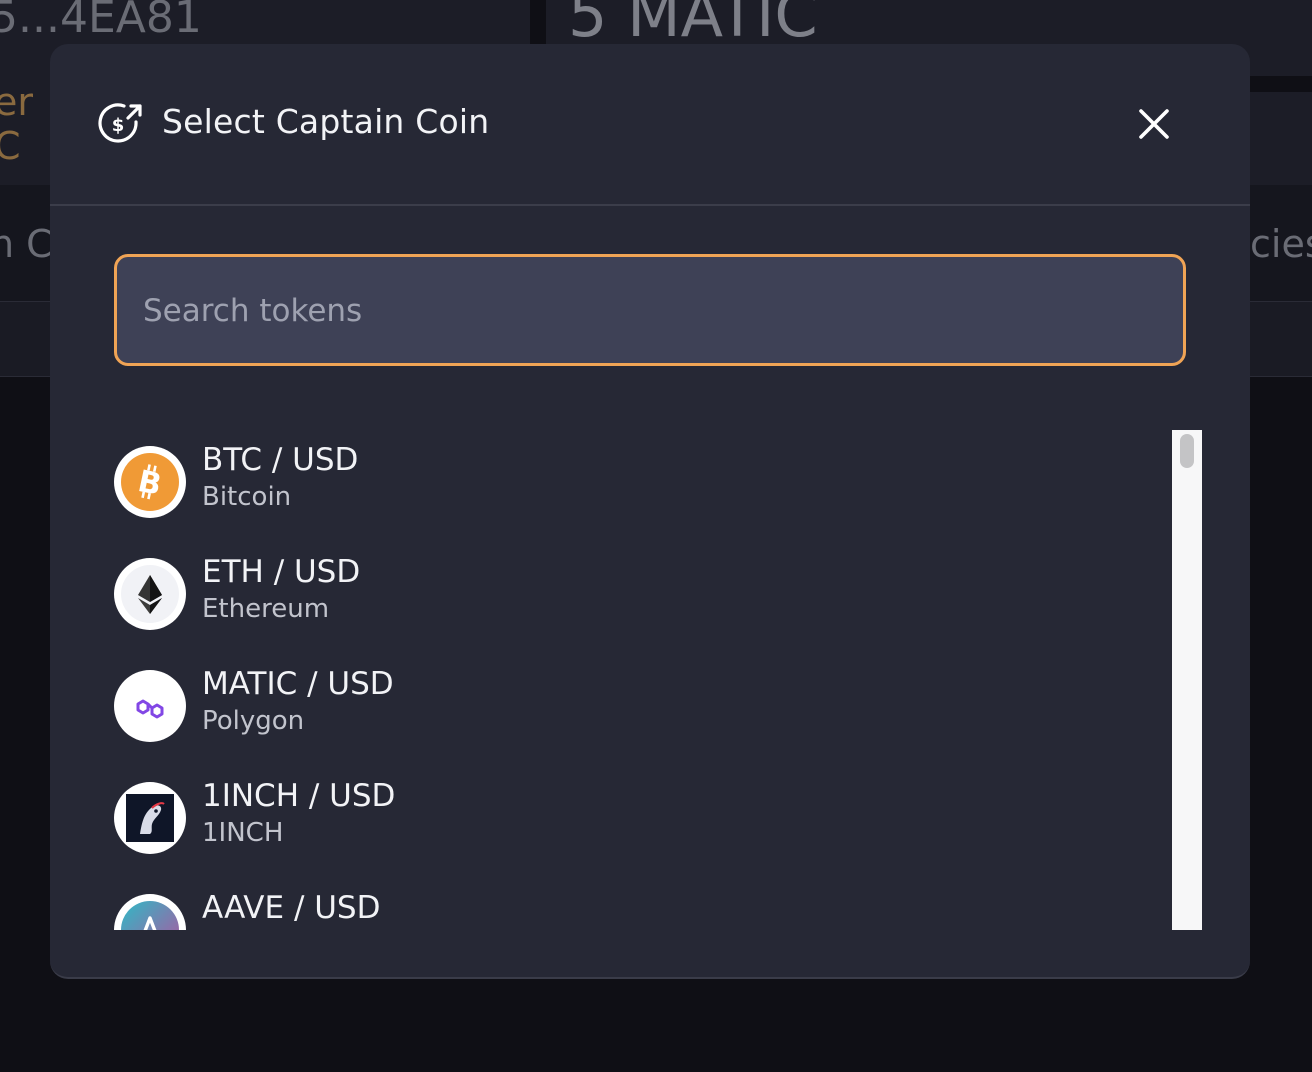 Image resolution: width=1312 pixels, height=1072 pixels. What do you see at coordinates (634, 710) in the screenshot?
I see `token-row-matic: MATIC / USD Polygon` at bounding box center [634, 710].